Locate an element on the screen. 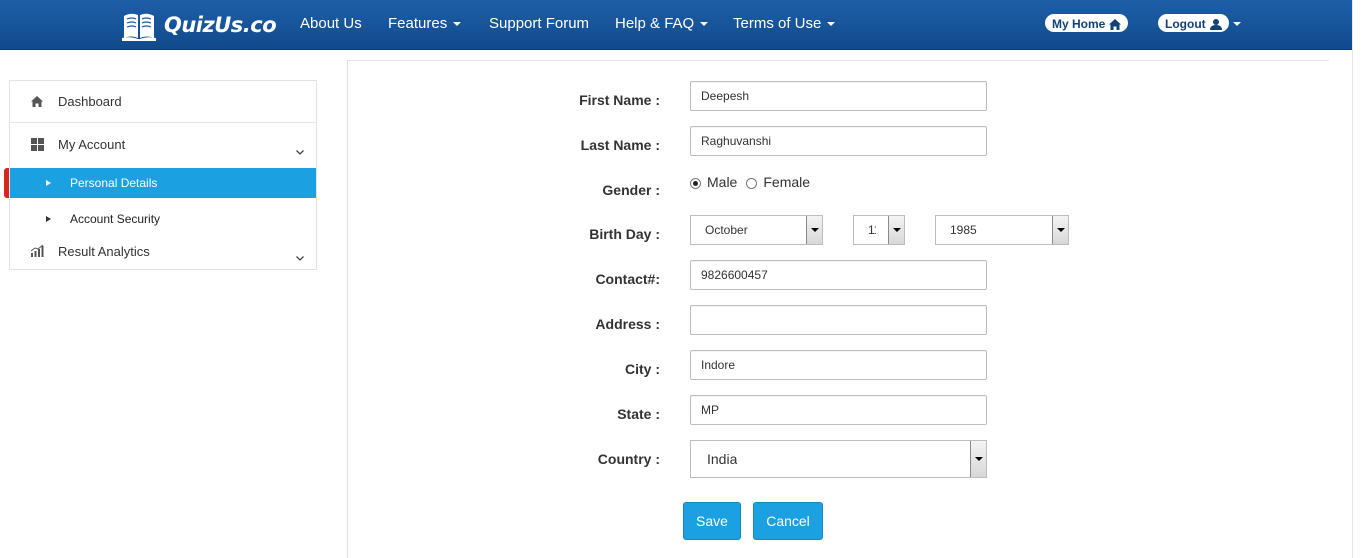  state-label: State : is located at coordinates (638, 414).